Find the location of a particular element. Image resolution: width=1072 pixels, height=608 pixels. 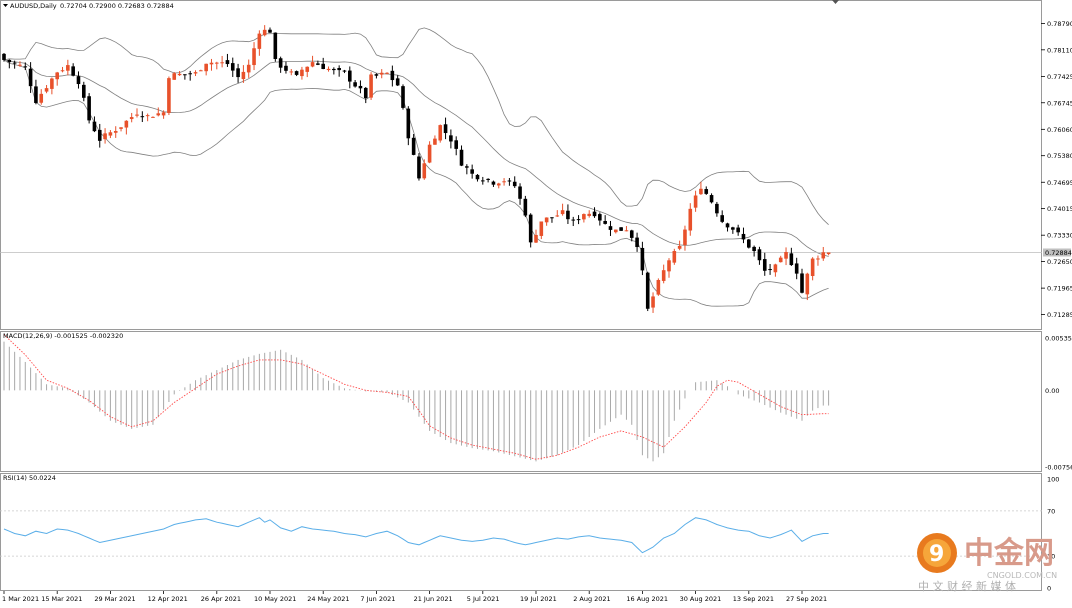

y-tick-label: 0.74015 is located at coordinates (1059, 209).